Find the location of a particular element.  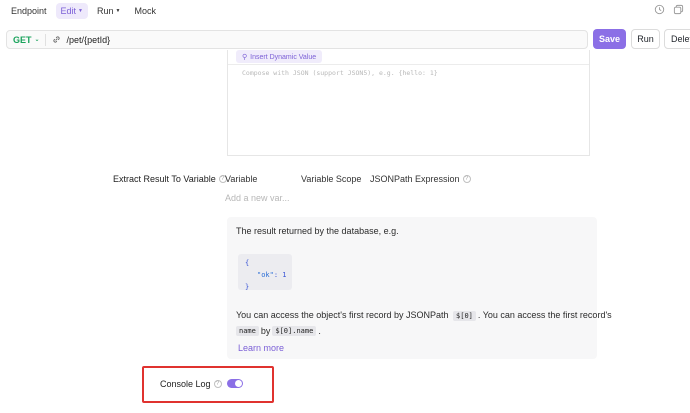

insert-dynamic-value-button: ⚲ Insert Dynamic Value is located at coordinates (279, 56).